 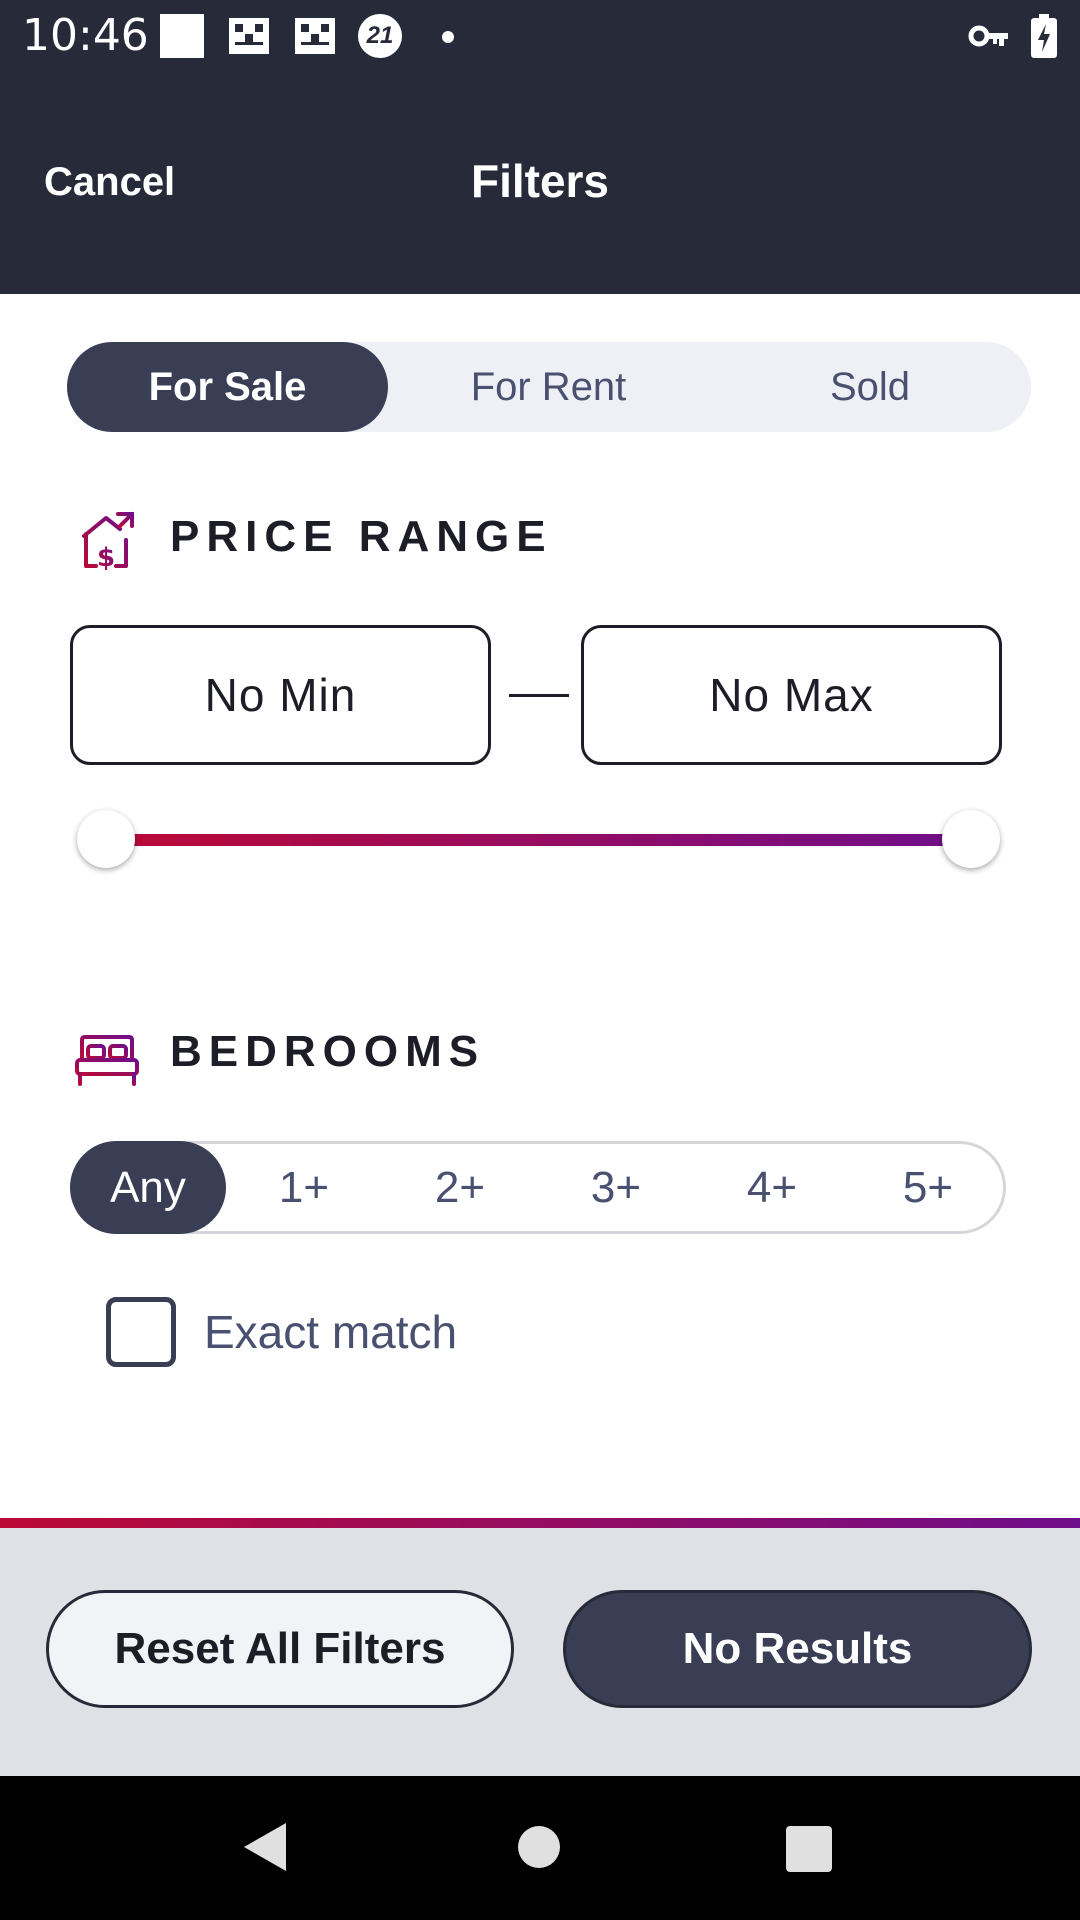 I want to click on bedrooms-option-4: 4+, so click(x=772, y=1187).